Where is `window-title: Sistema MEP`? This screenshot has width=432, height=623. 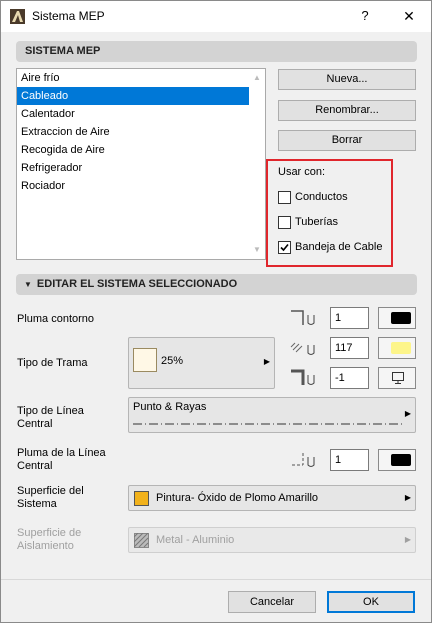
window-title: Sistema MEP is located at coordinates (68, 16).